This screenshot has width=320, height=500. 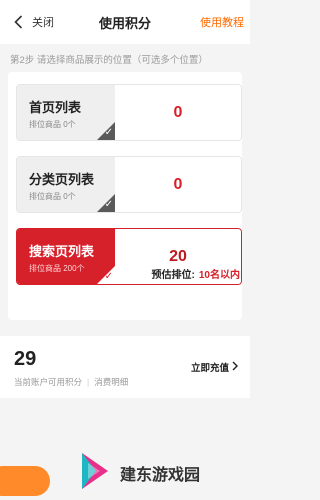 What do you see at coordinates (219, 275) in the screenshot?
I see `estimate-value: 10名以内` at bounding box center [219, 275].